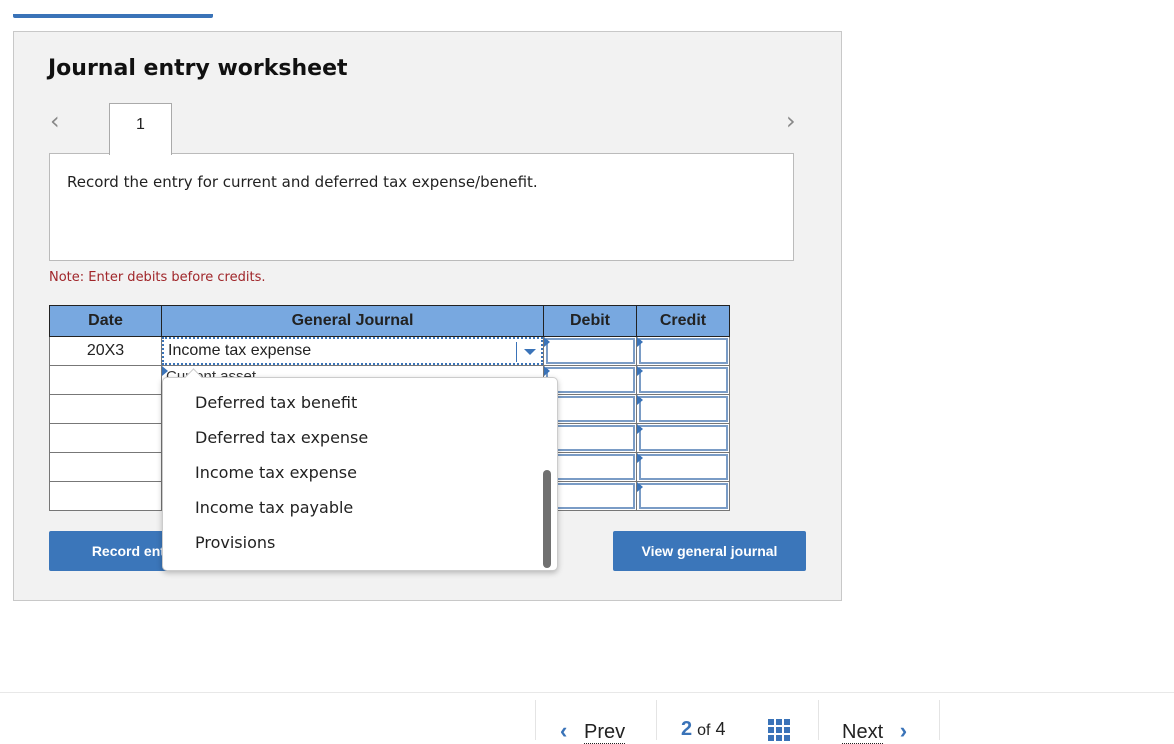 The height and width of the screenshot is (744, 1174). What do you see at coordinates (105, 321) in the screenshot?
I see `header-date: Date` at bounding box center [105, 321].